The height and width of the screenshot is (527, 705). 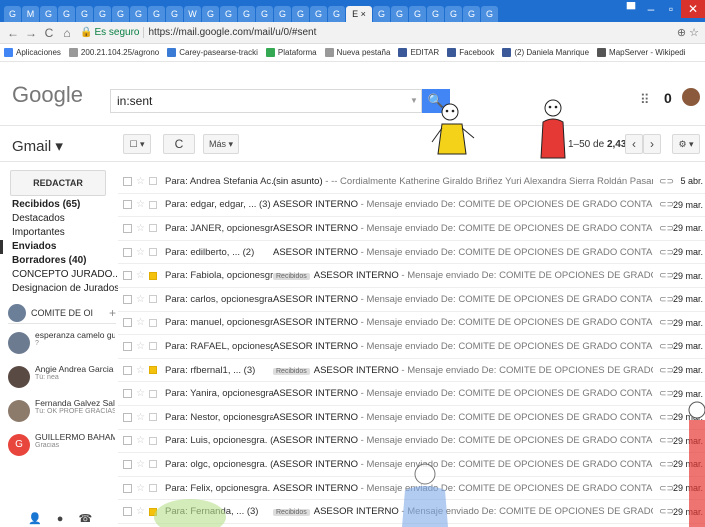 I want to click on maximize-button: ▫, so click(x=671, y=9).